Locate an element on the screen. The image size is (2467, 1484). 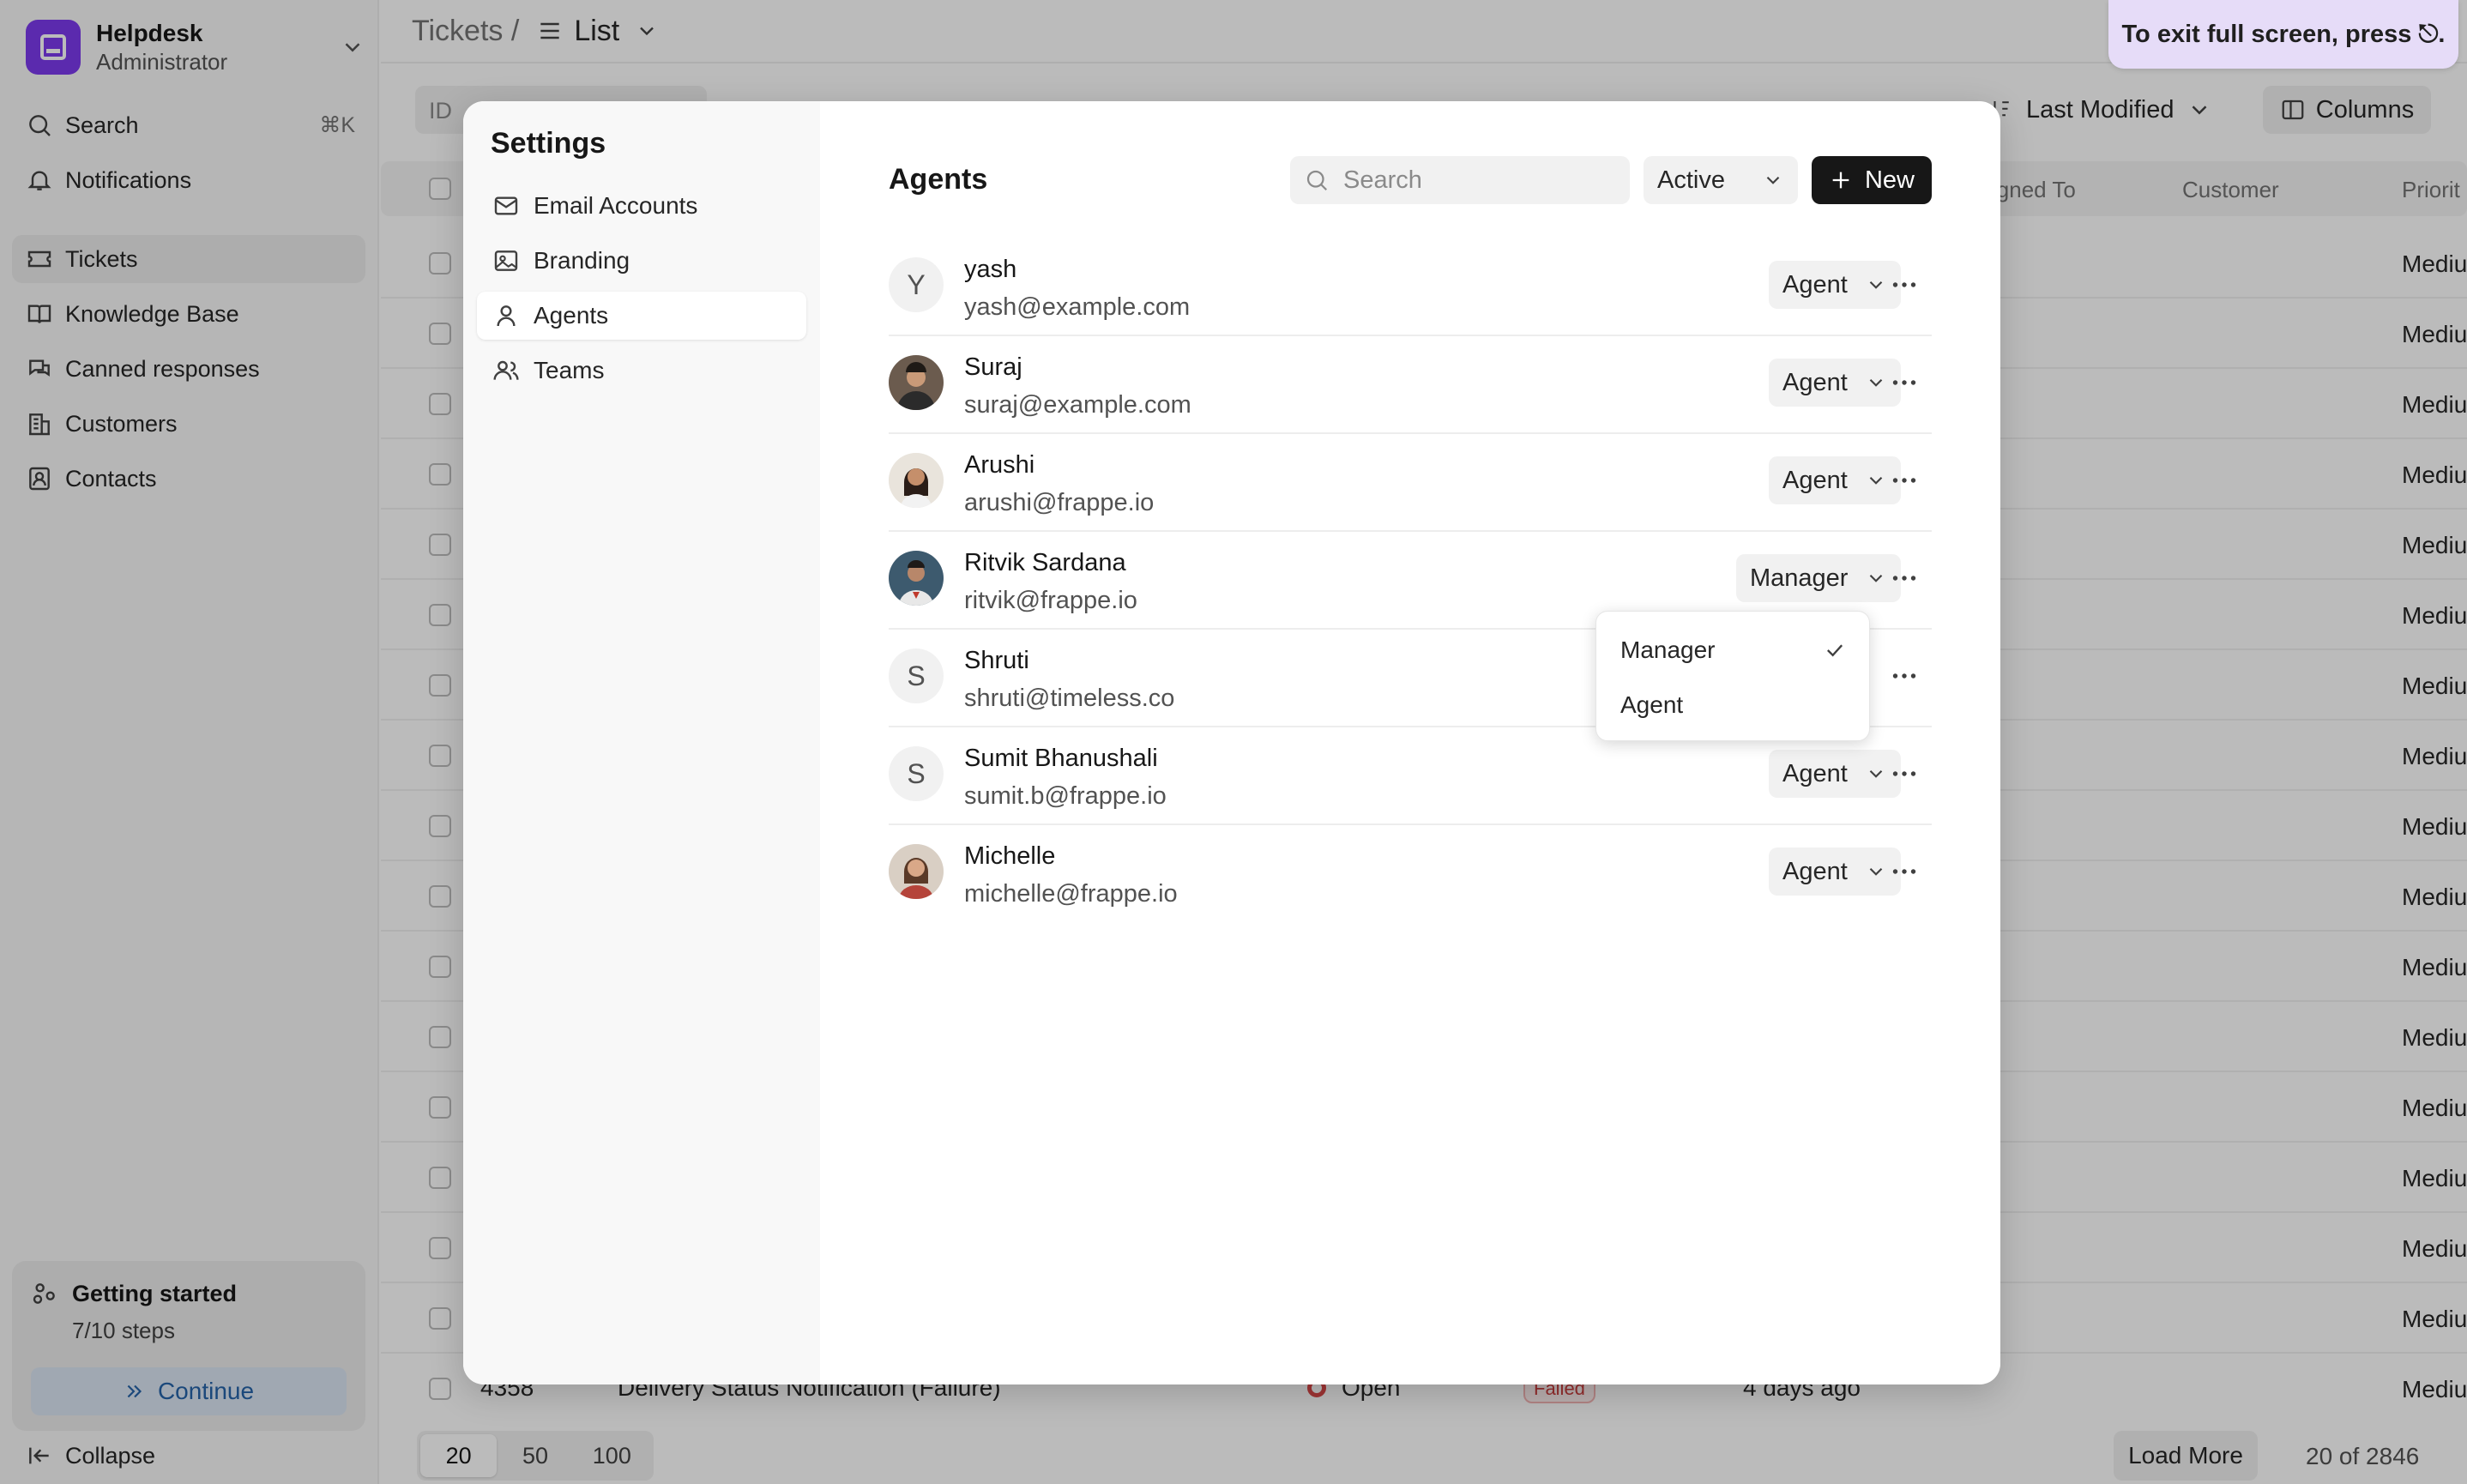
new-agent-label: New is located at coordinates (1889, 180).